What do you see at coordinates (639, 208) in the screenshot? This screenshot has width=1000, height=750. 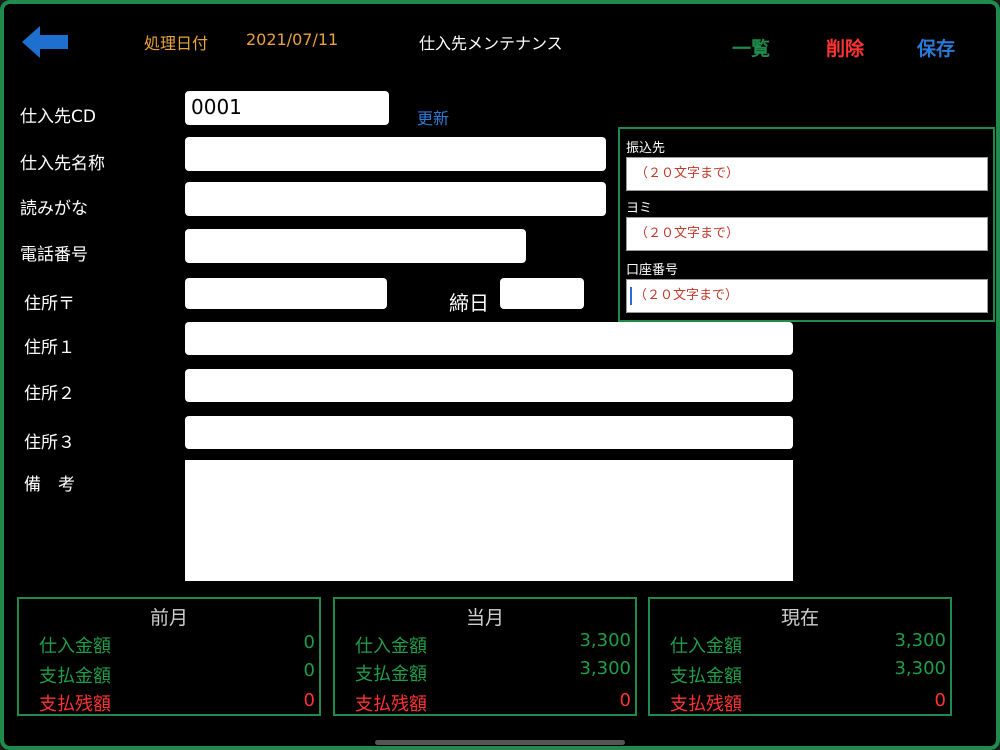 I see `yomi-label: ヨミ` at bounding box center [639, 208].